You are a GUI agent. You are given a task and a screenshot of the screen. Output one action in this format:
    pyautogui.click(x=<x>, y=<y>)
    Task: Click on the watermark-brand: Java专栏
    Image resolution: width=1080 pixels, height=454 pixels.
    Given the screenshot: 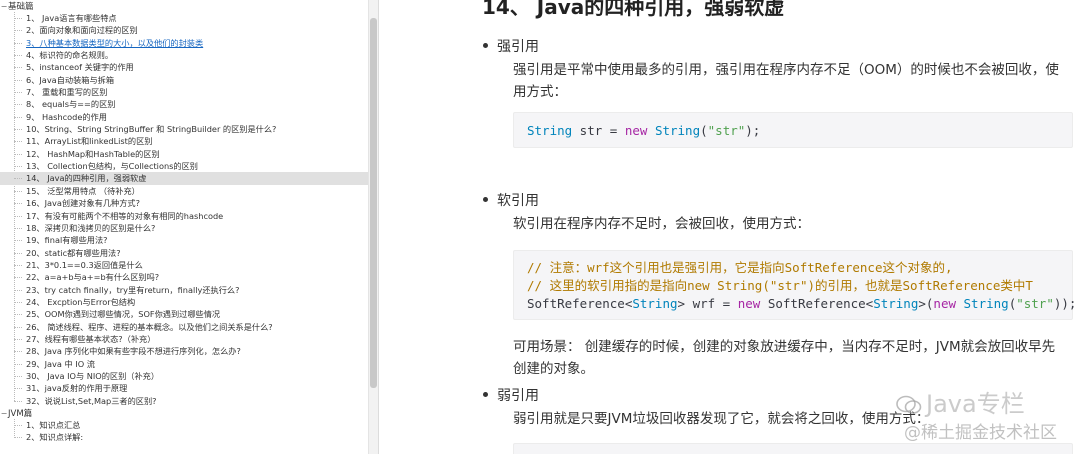 What is the action you would take?
    pyautogui.click(x=975, y=404)
    